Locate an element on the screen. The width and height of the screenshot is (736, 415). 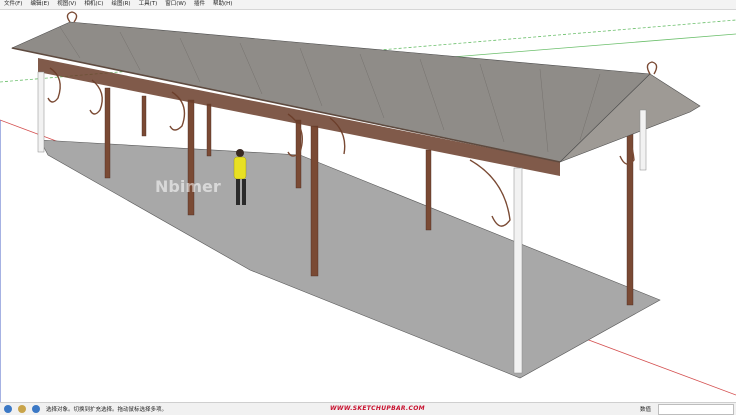
menu-plugins: 插件 is located at coordinates (199, 4).